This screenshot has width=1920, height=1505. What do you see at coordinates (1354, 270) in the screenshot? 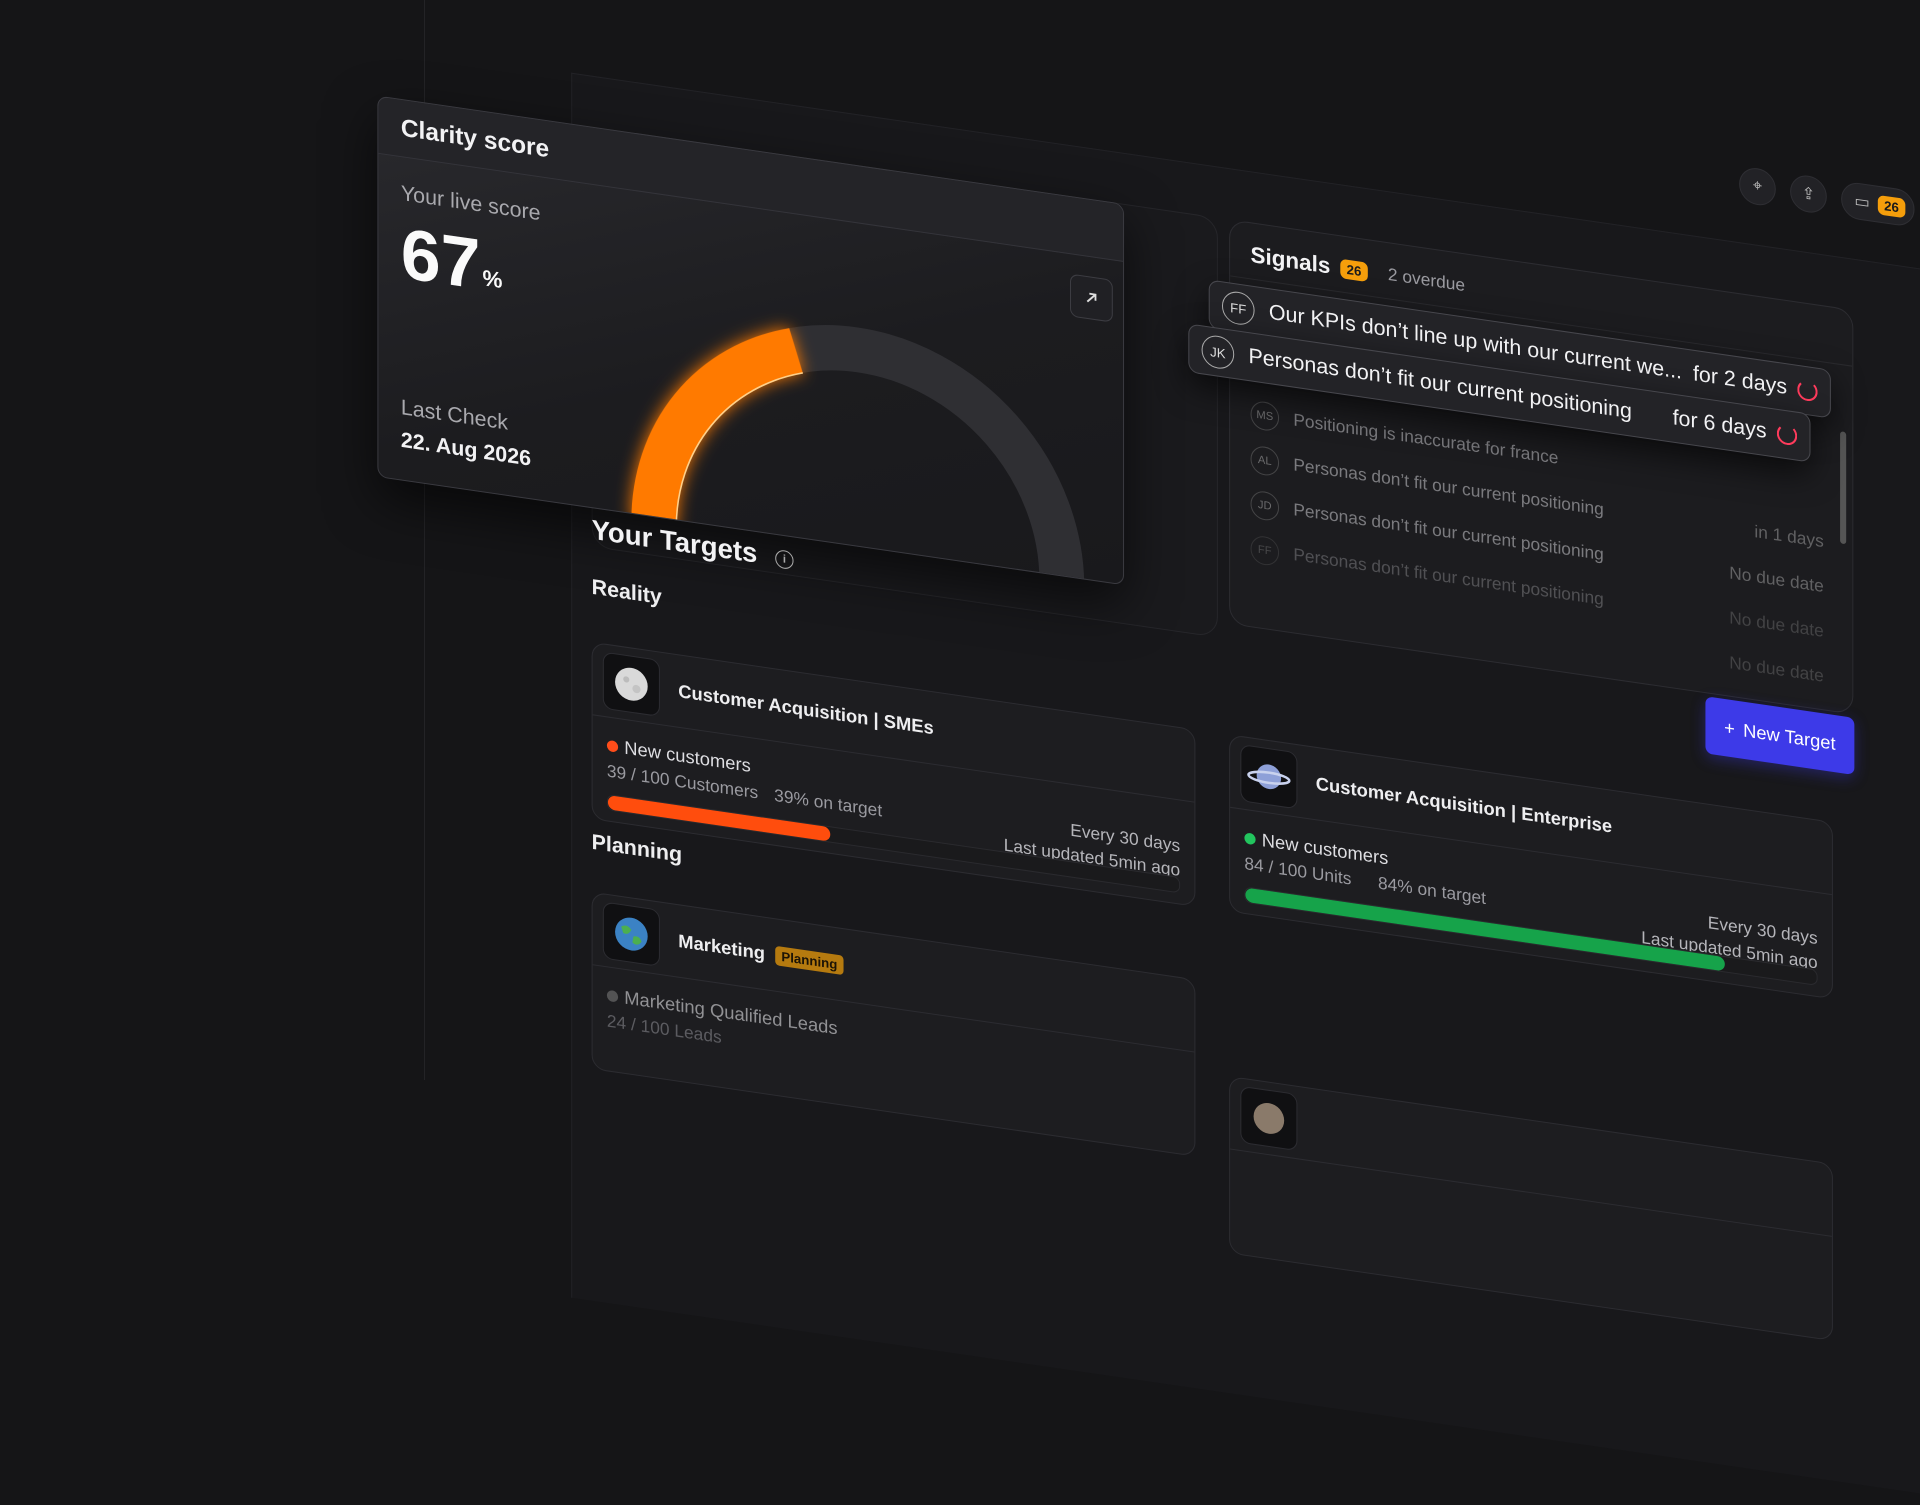
I see `signals-count-badge: 26` at bounding box center [1354, 270].